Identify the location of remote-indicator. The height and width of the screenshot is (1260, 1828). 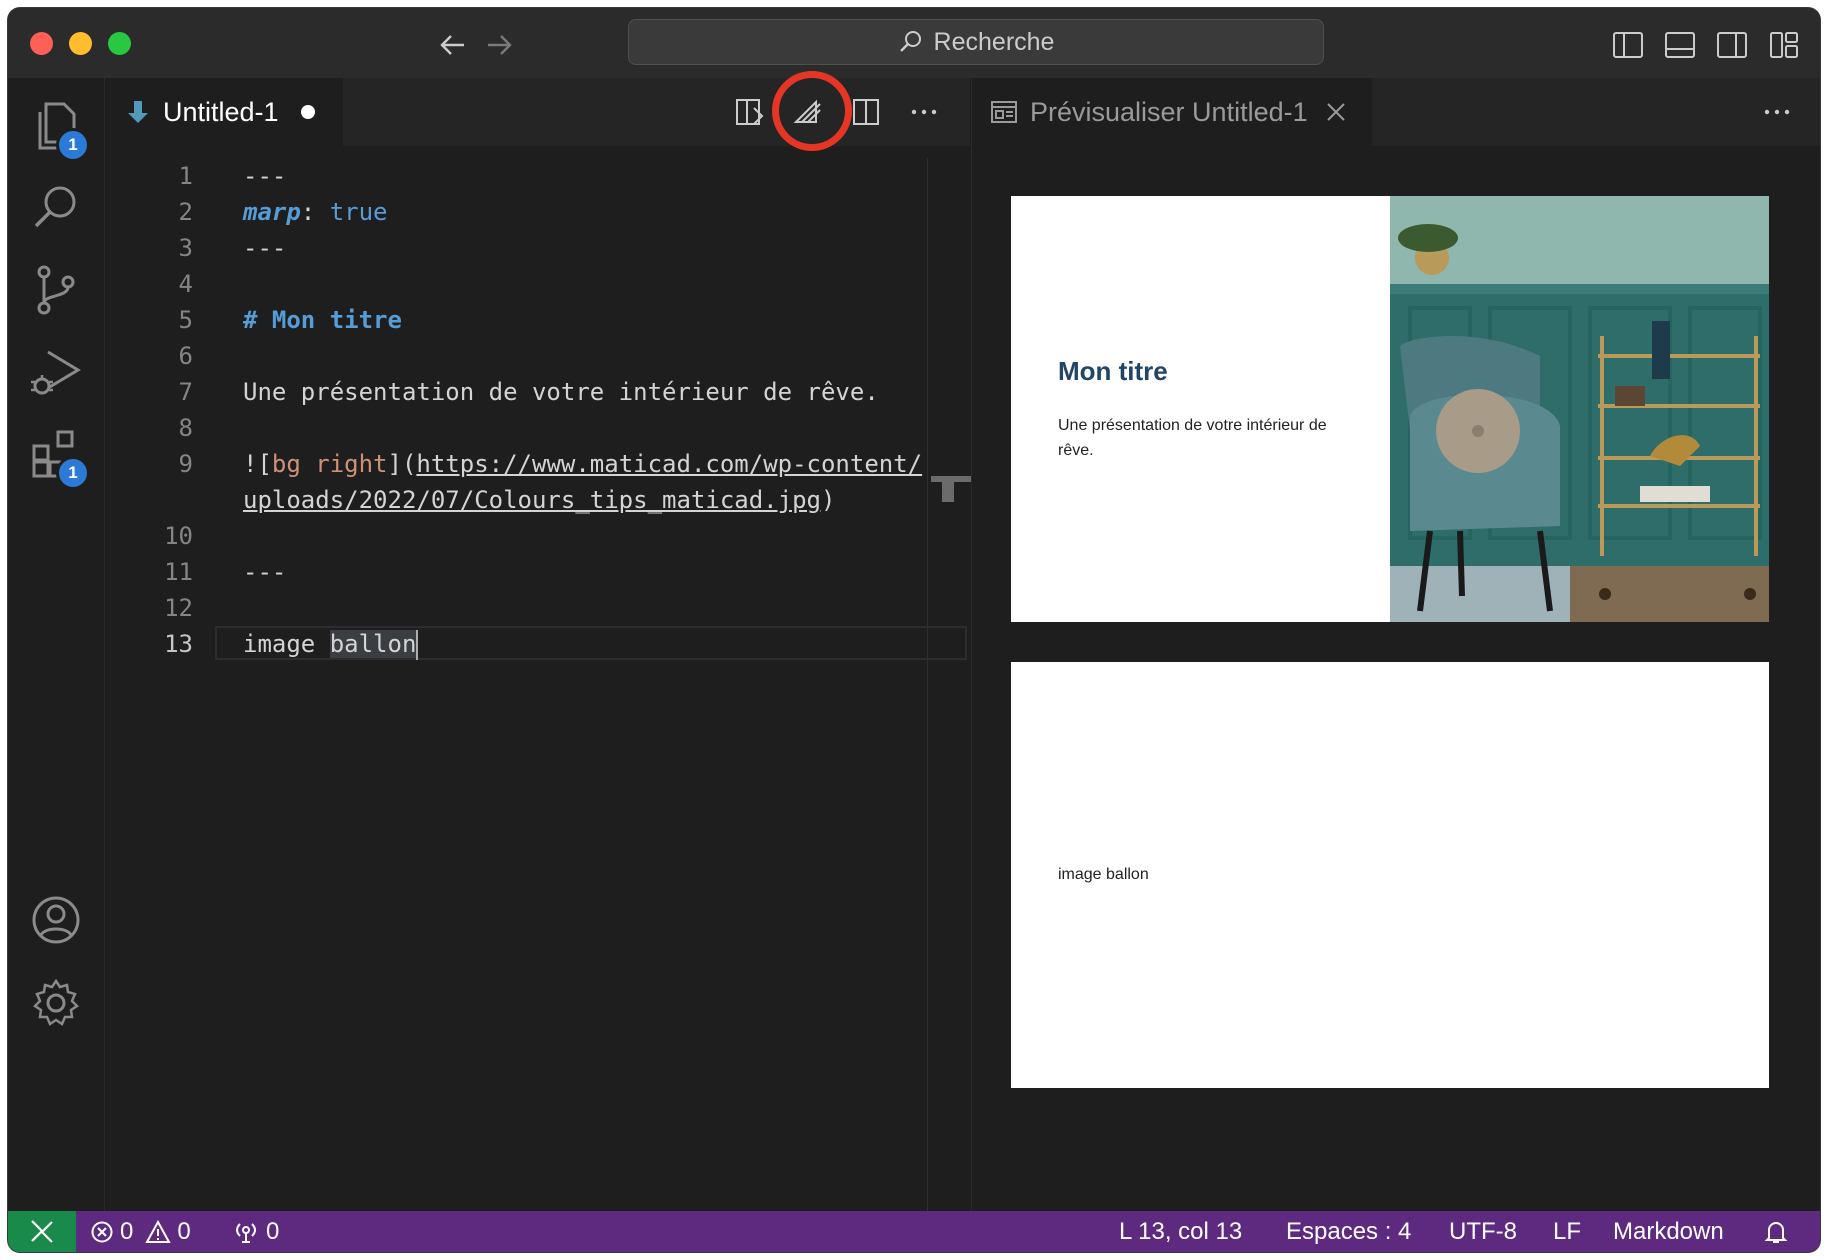
(42, 1231).